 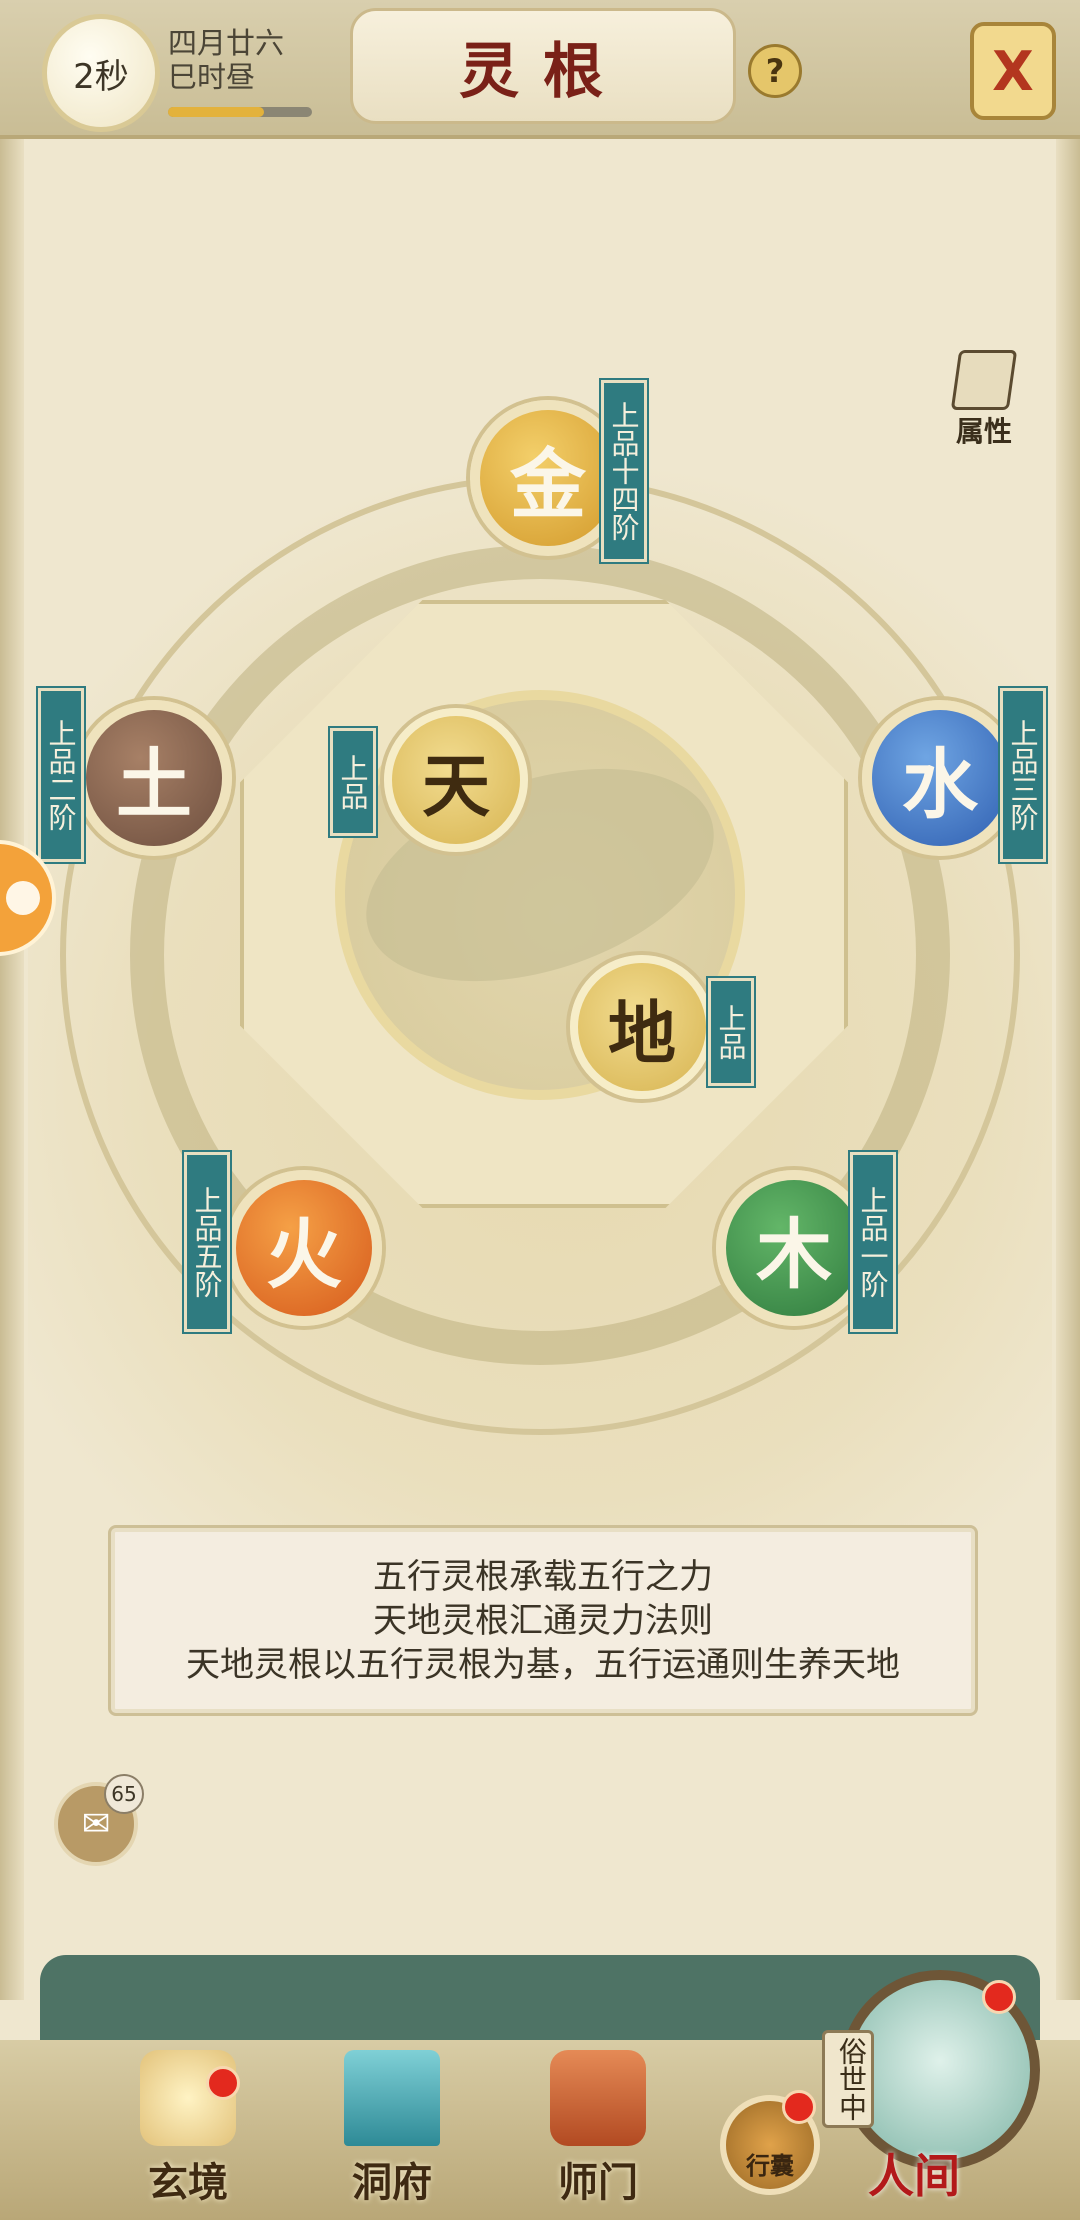 I want to click on title-plate: 灵根, so click(x=543, y=66).